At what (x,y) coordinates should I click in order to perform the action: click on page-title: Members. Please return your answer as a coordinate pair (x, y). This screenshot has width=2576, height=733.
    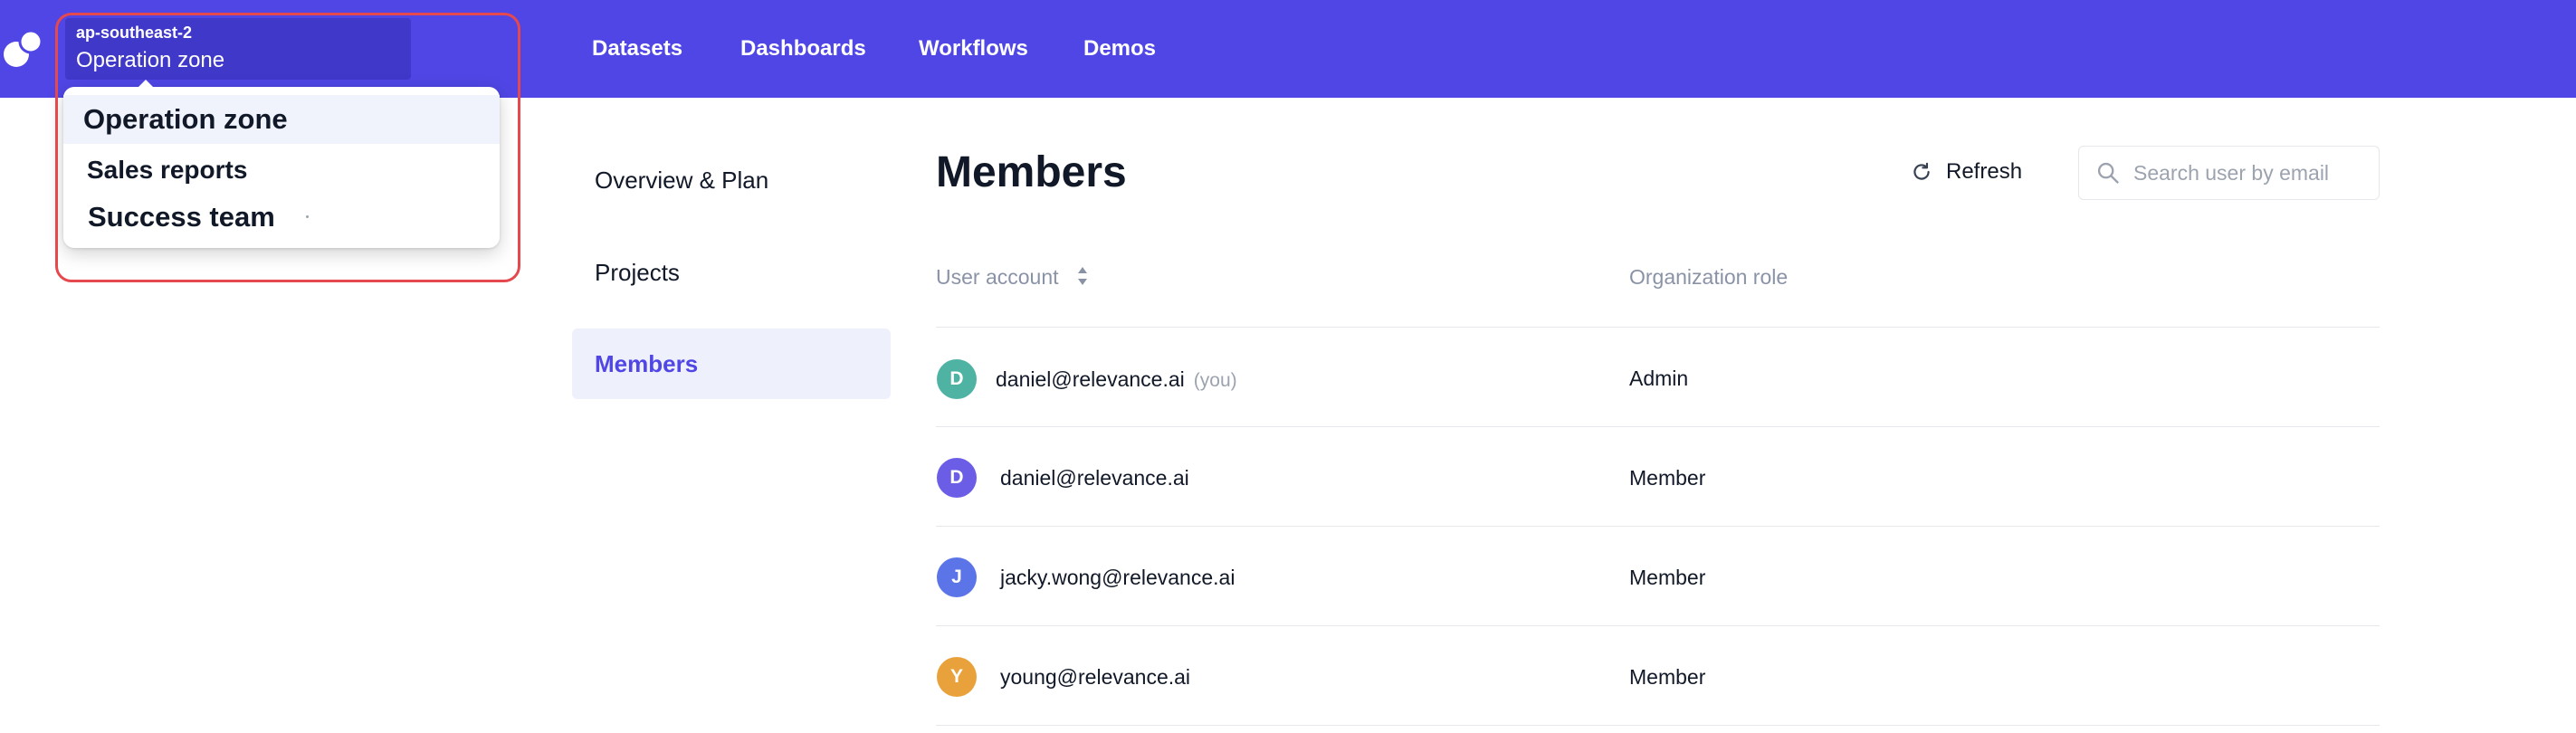
    Looking at the image, I should click on (1031, 172).